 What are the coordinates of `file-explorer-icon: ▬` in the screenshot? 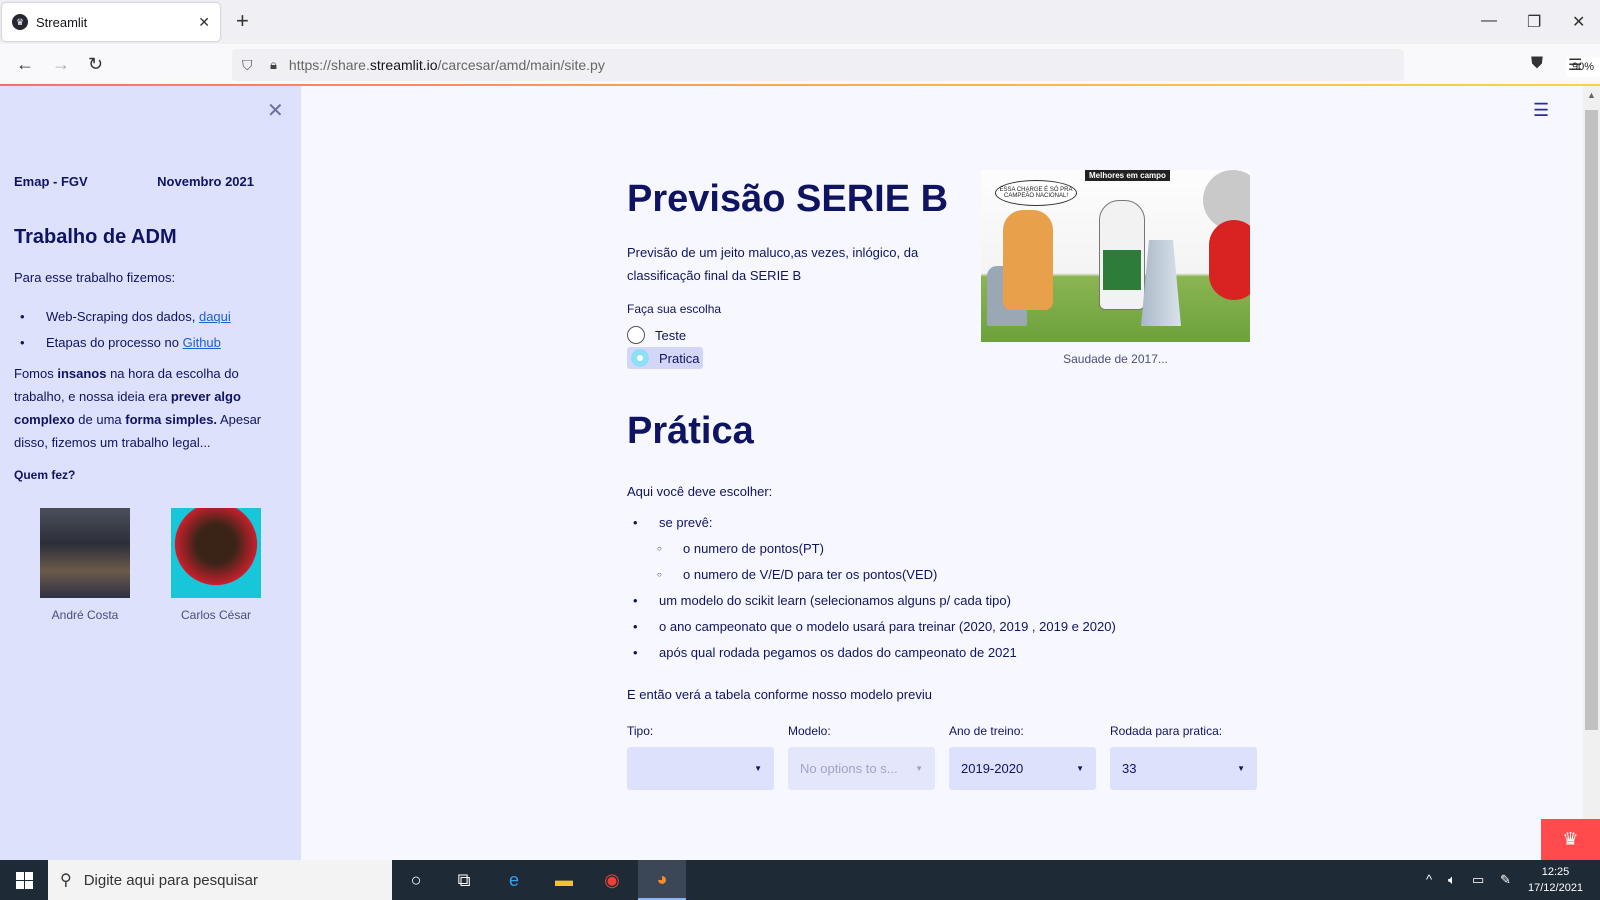 It's located at (564, 880).